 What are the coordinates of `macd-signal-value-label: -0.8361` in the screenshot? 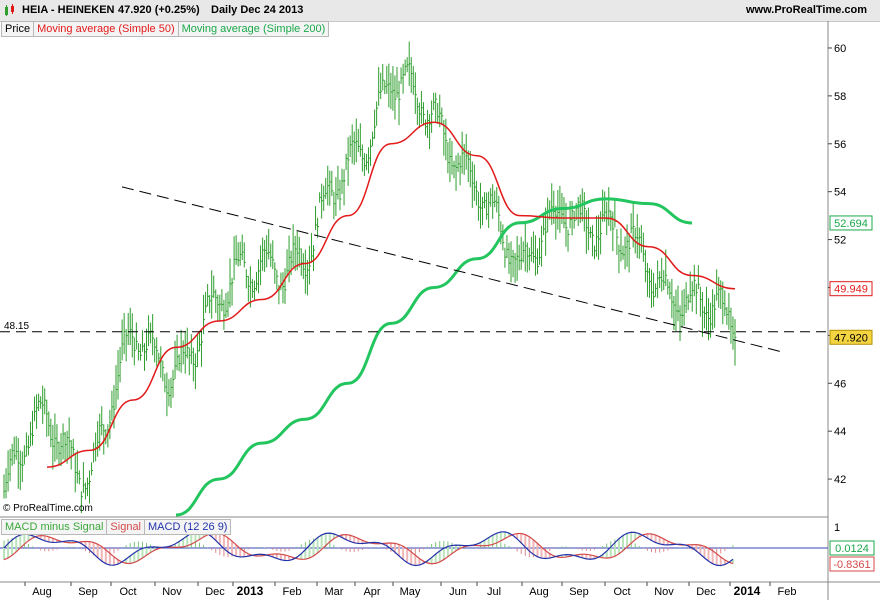 It's located at (852, 564).